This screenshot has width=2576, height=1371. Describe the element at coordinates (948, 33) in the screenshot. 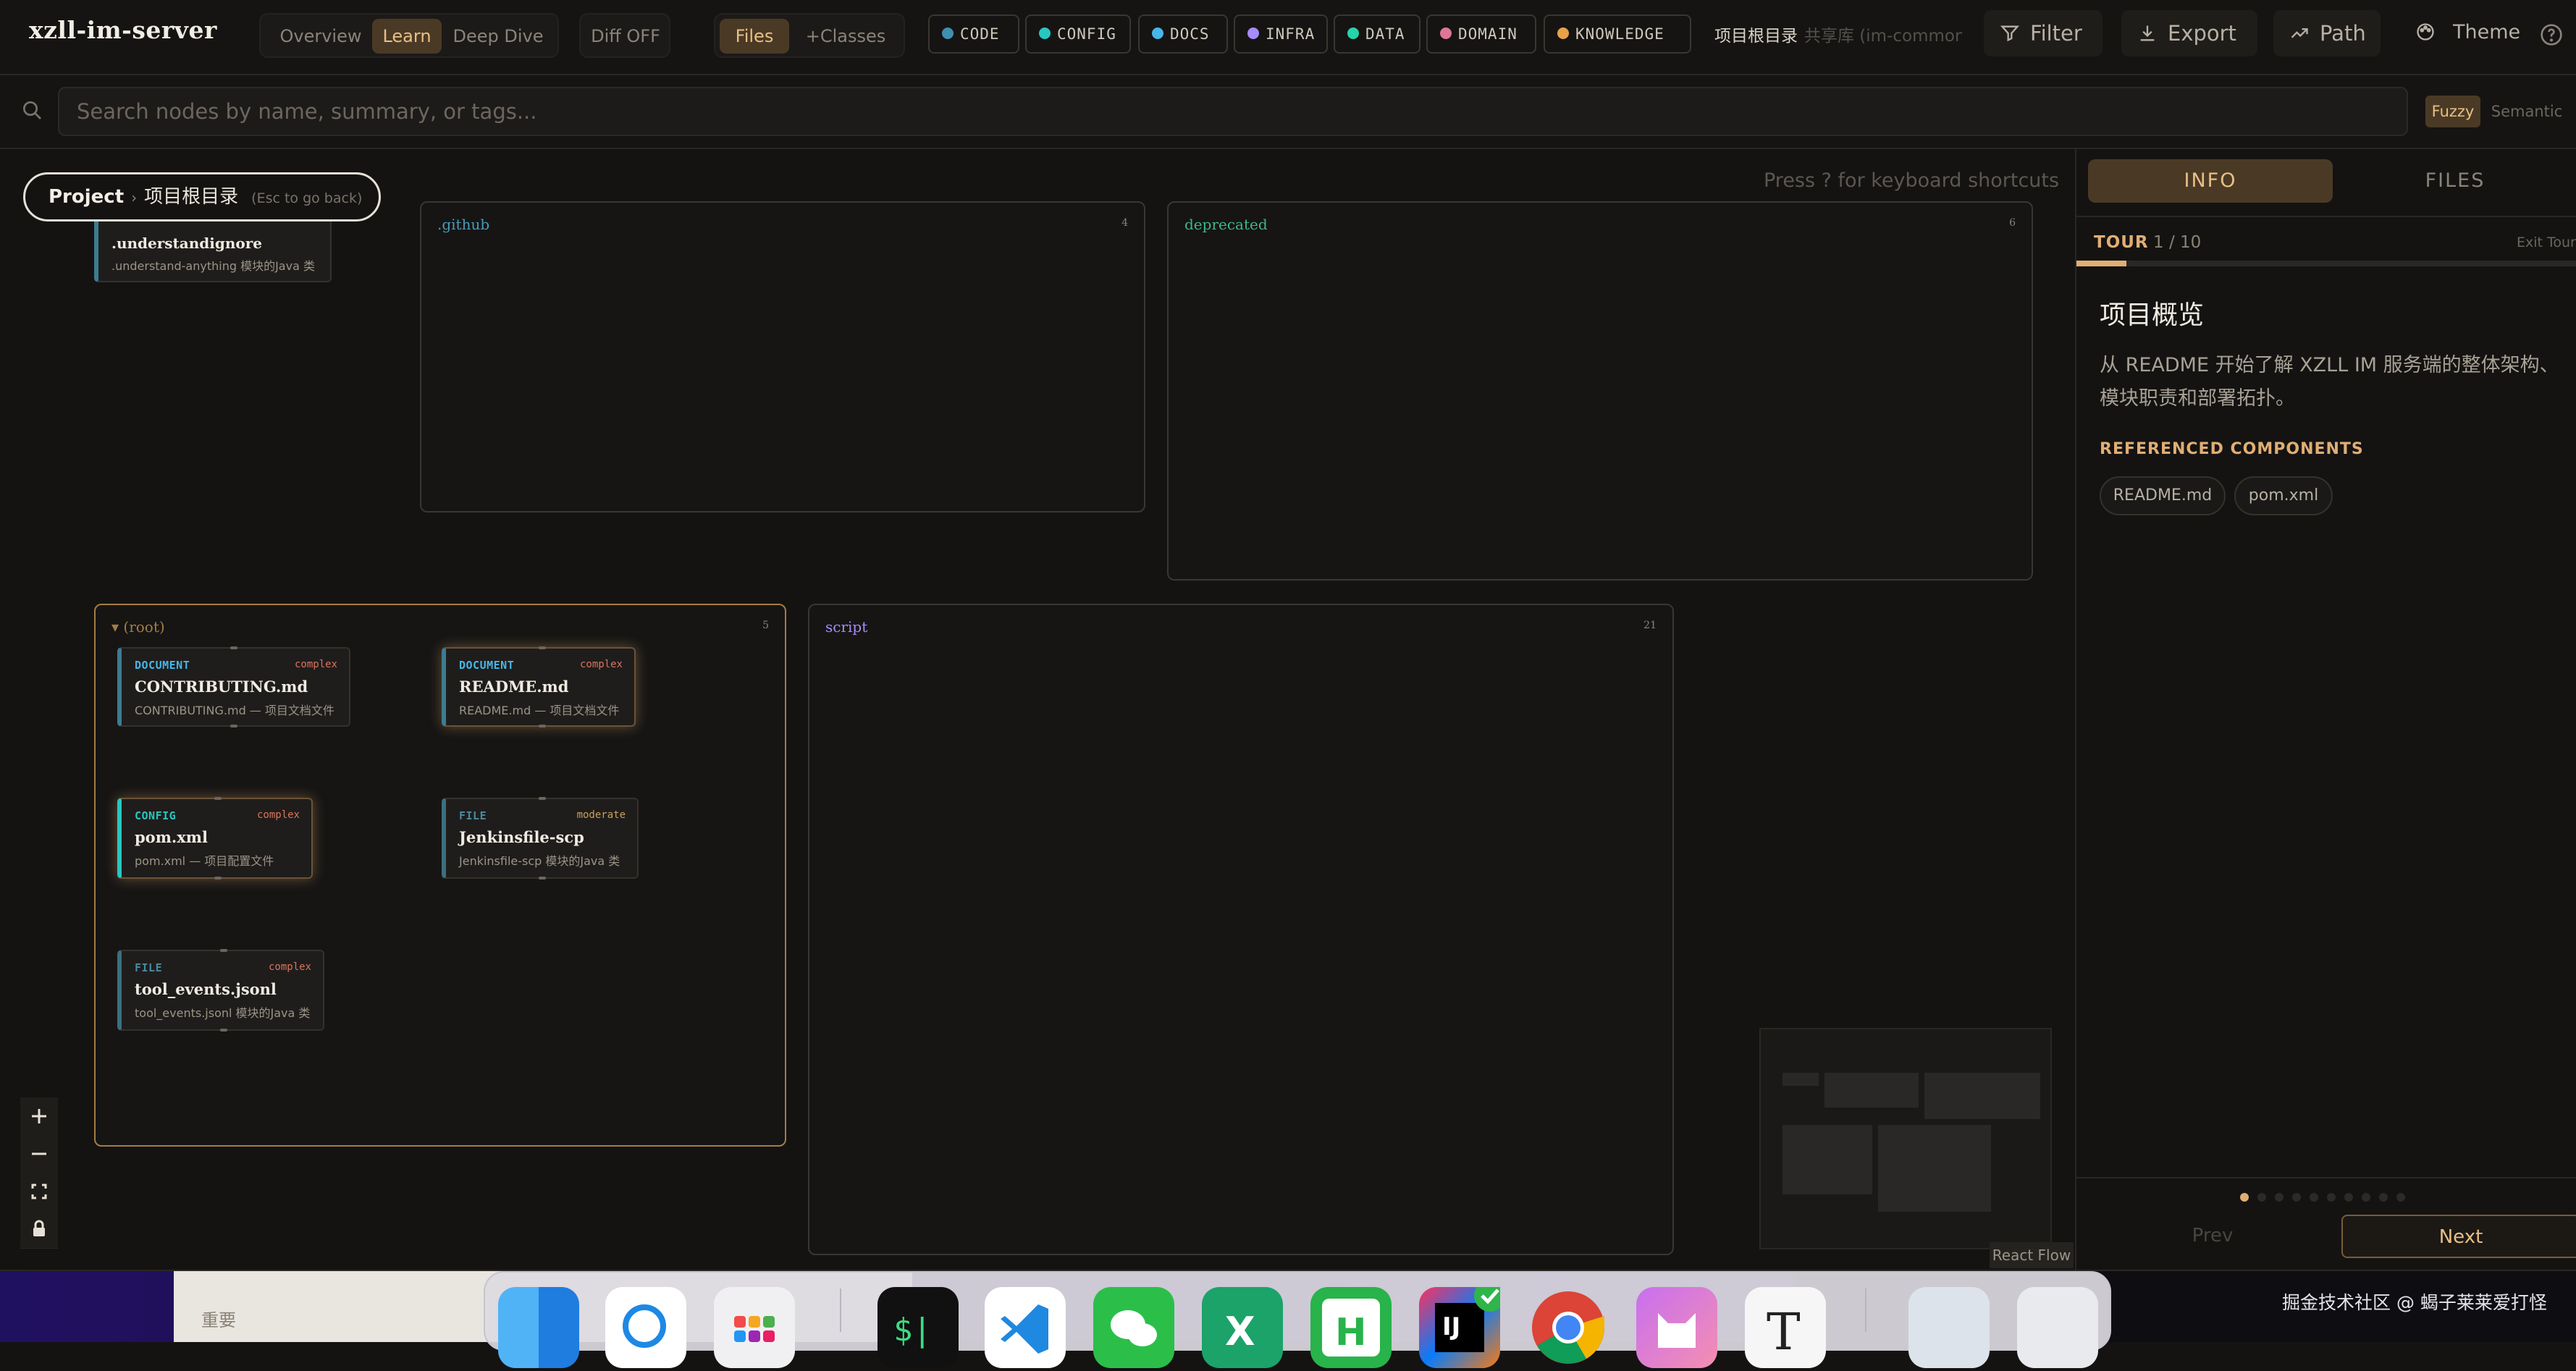

I see `category-dot-icon` at that location.